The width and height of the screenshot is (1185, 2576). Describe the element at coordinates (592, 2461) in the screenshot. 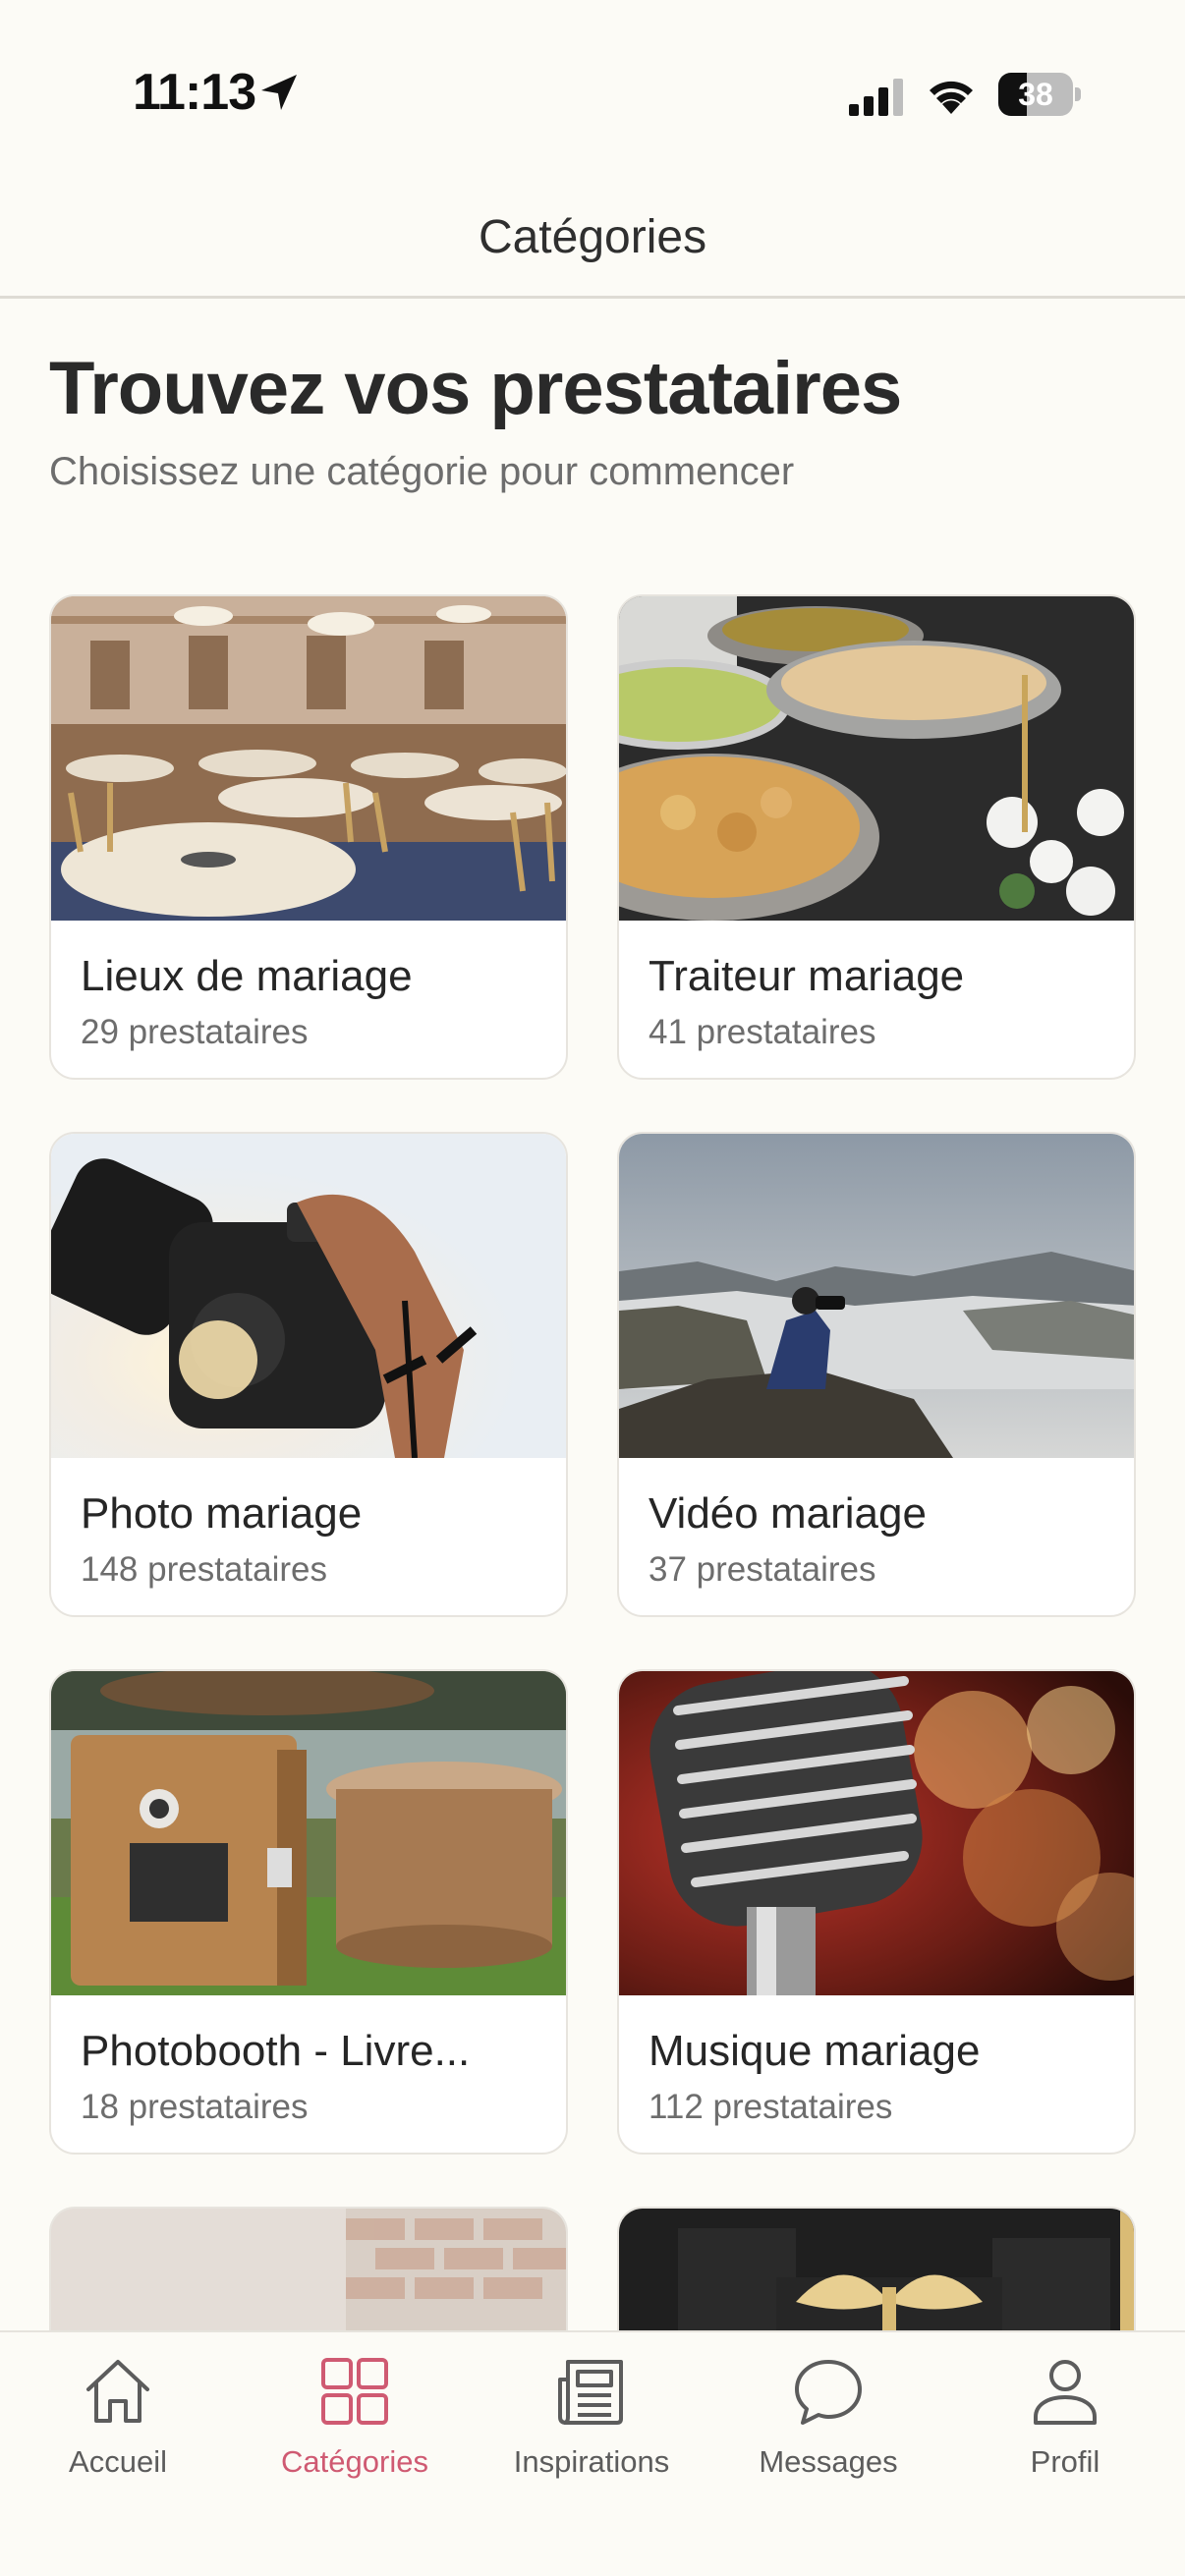

I see `tab-label: Inspirations` at that location.